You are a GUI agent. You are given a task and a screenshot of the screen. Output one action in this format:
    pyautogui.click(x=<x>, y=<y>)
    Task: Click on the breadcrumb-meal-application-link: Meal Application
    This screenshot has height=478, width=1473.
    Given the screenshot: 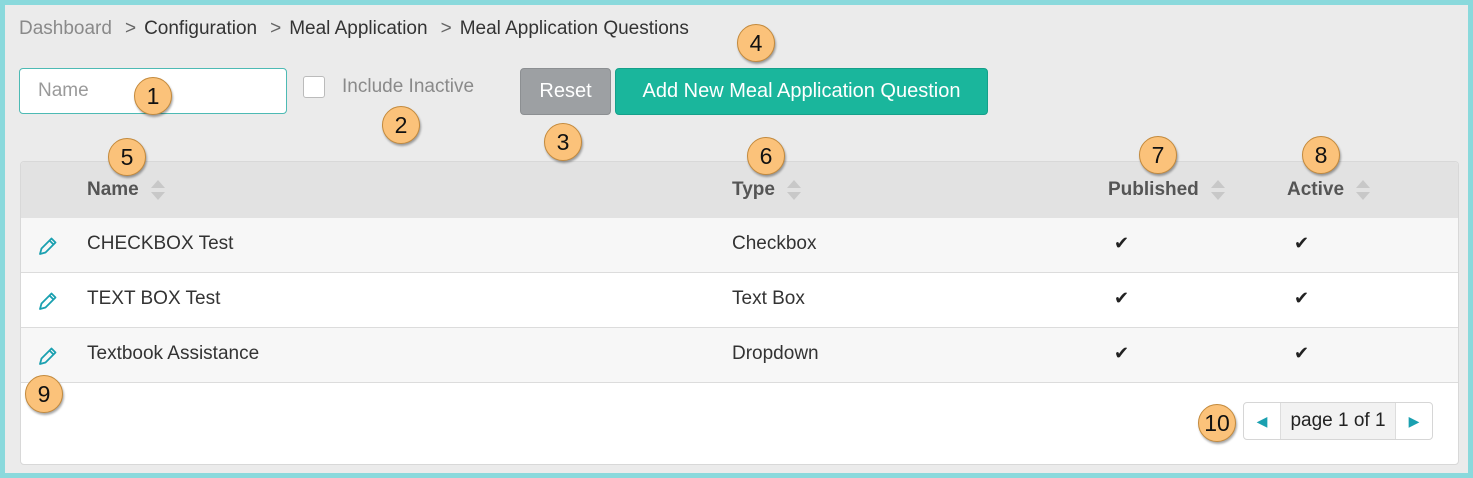 What is the action you would take?
    pyautogui.click(x=358, y=28)
    